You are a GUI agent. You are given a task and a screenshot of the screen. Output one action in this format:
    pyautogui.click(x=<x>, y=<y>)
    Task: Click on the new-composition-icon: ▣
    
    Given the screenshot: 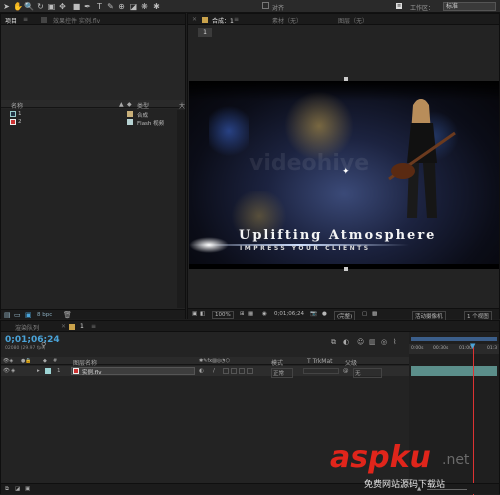 What is the action you would take?
    pyautogui.click(x=28, y=315)
    